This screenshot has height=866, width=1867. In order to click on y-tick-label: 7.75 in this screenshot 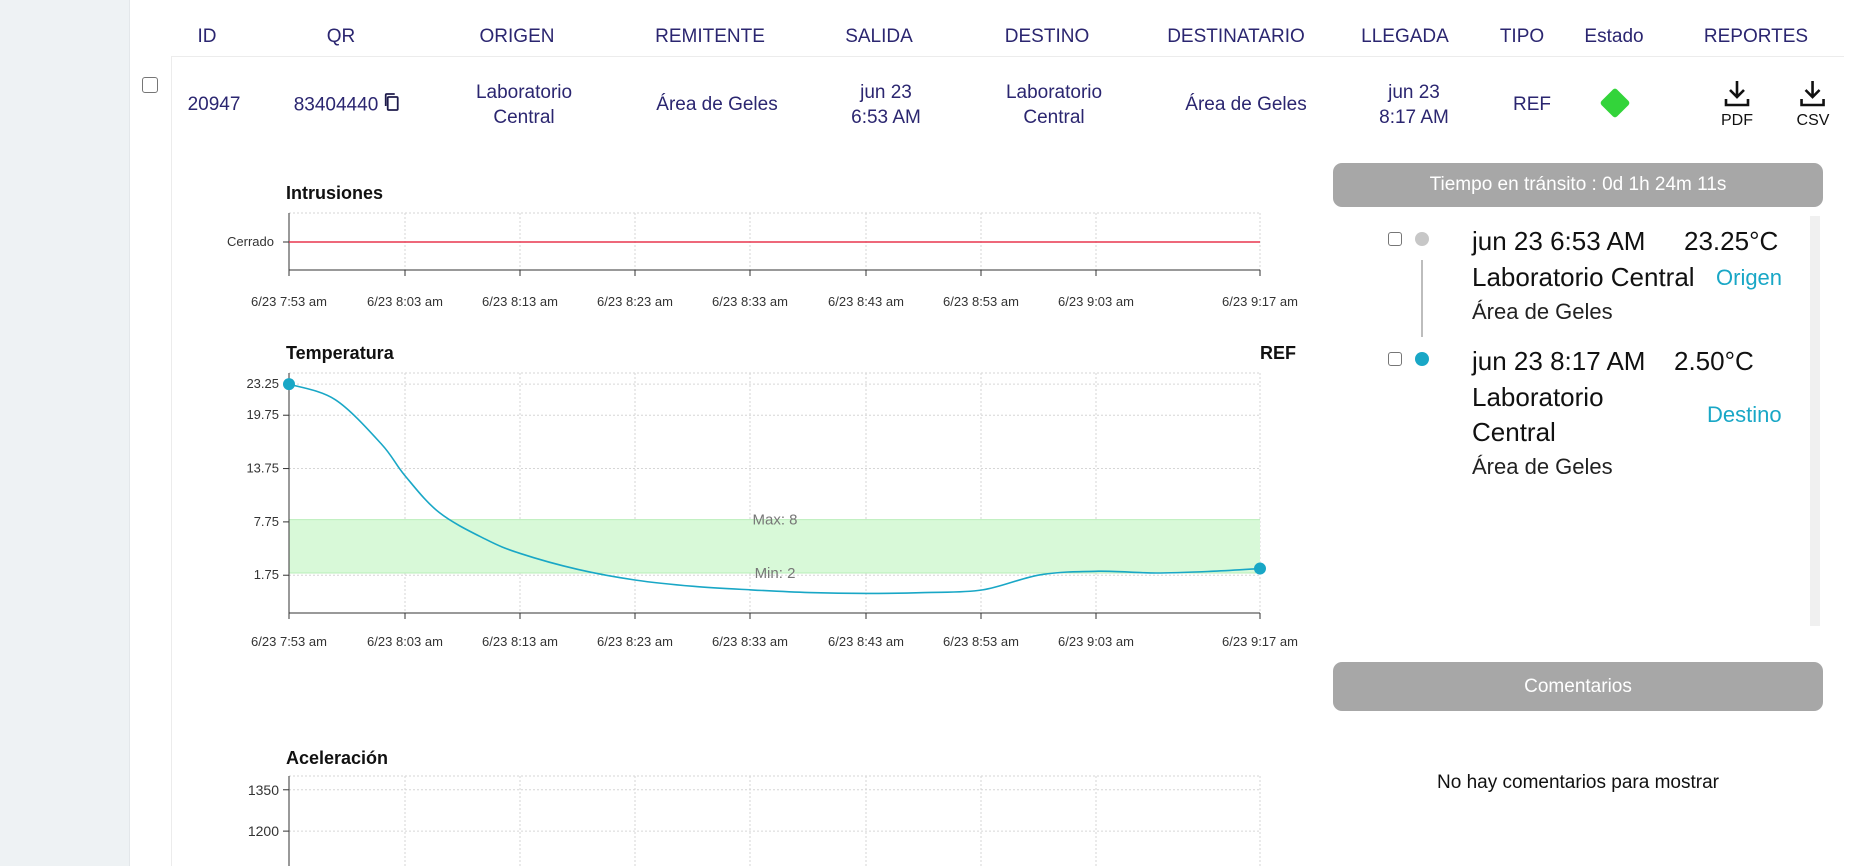, I will do `click(266, 521)`.